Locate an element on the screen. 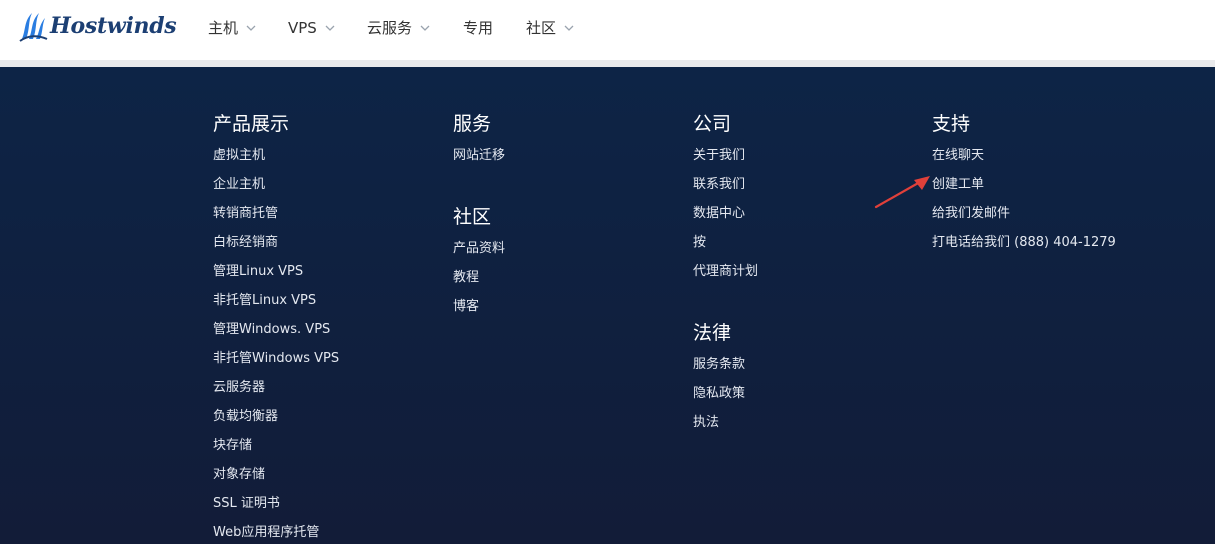 The width and height of the screenshot is (1215, 544). footer-heading-products: 产品展示 is located at coordinates (251, 124).